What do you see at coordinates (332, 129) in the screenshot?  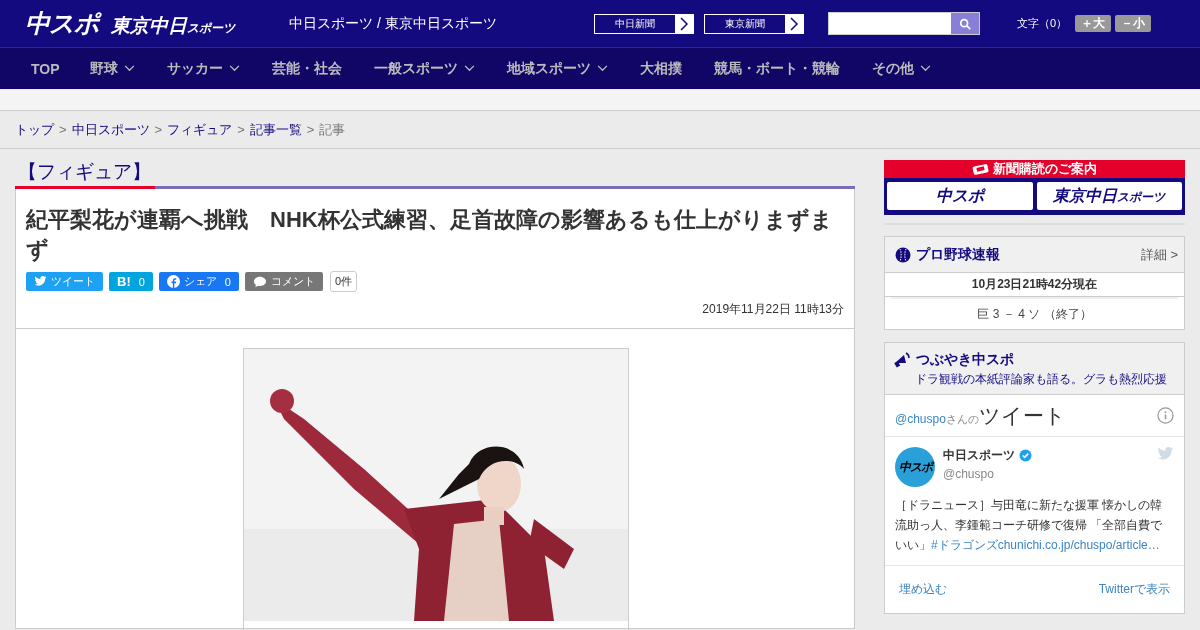 I see `current-page-label: 記事` at bounding box center [332, 129].